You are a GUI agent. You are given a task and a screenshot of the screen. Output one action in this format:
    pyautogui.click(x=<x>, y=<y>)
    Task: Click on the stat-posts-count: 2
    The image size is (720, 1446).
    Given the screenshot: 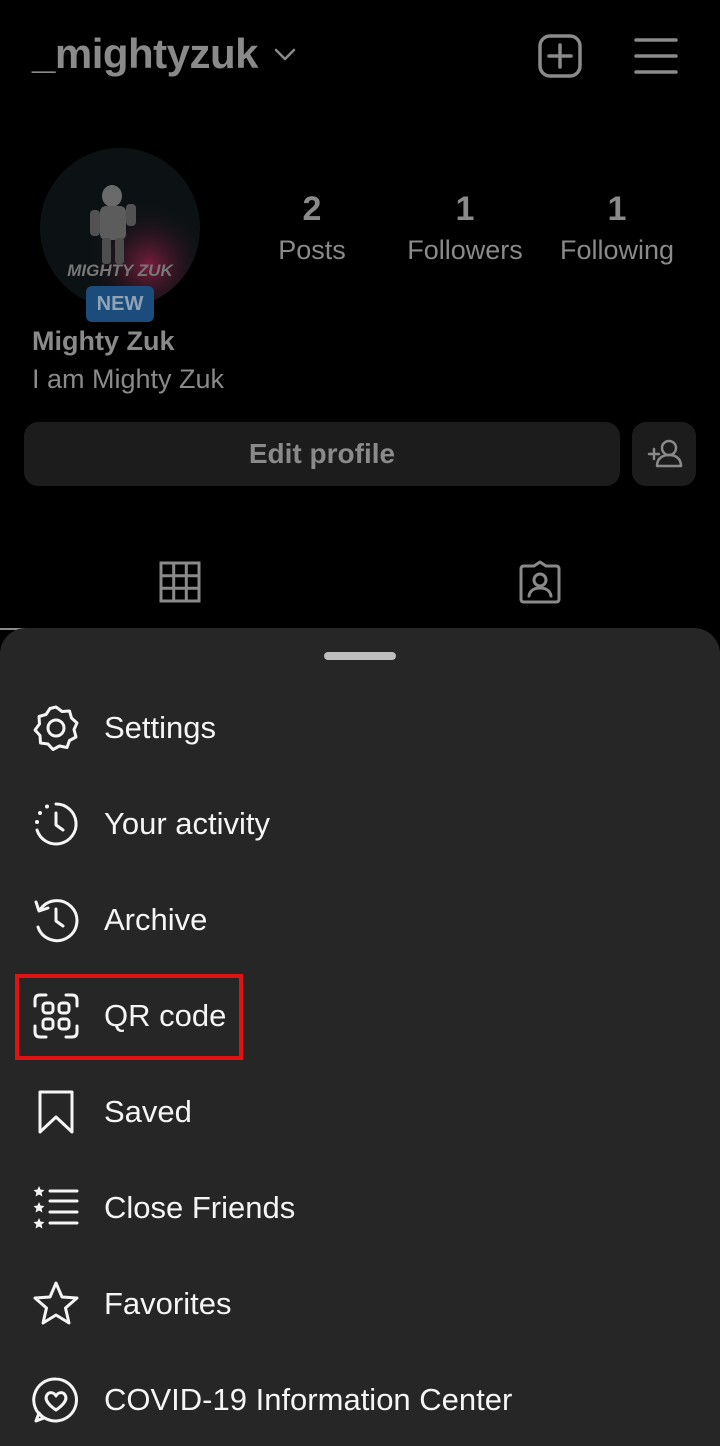 What is the action you would take?
    pyautogui.click(x=312, y=209)
    